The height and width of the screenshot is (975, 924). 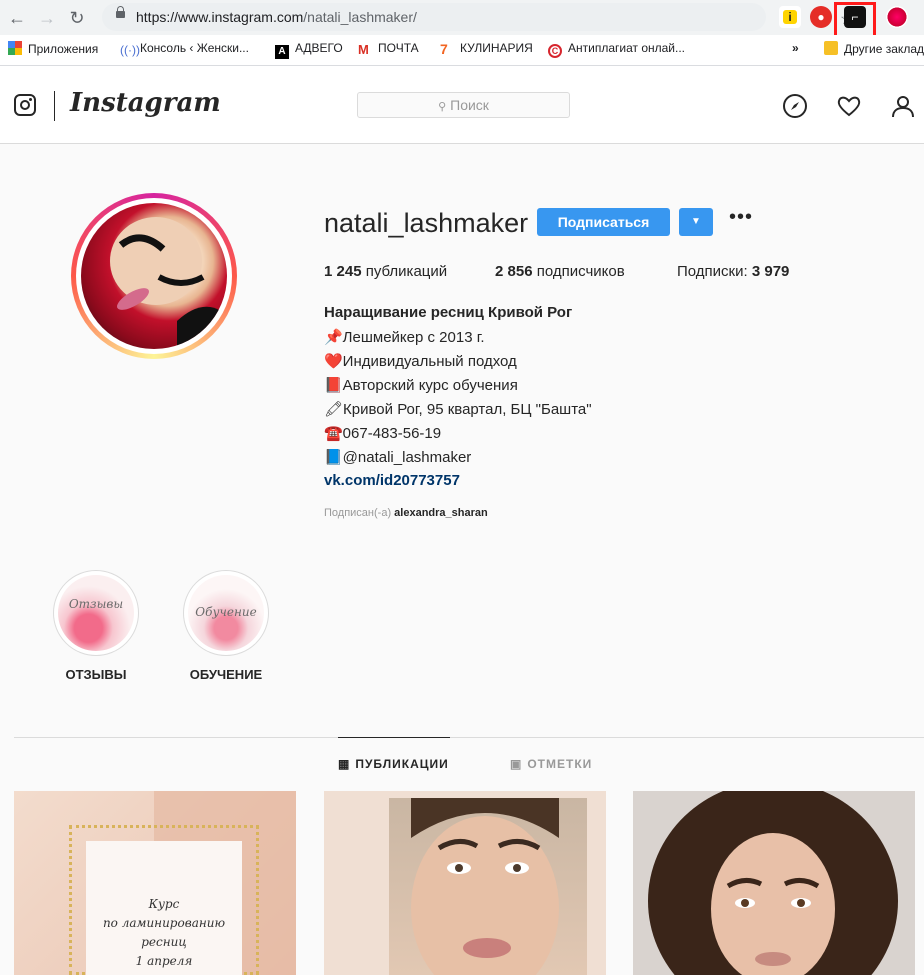 I want to click on active-tab-indicator, so click(x=394, y=737).